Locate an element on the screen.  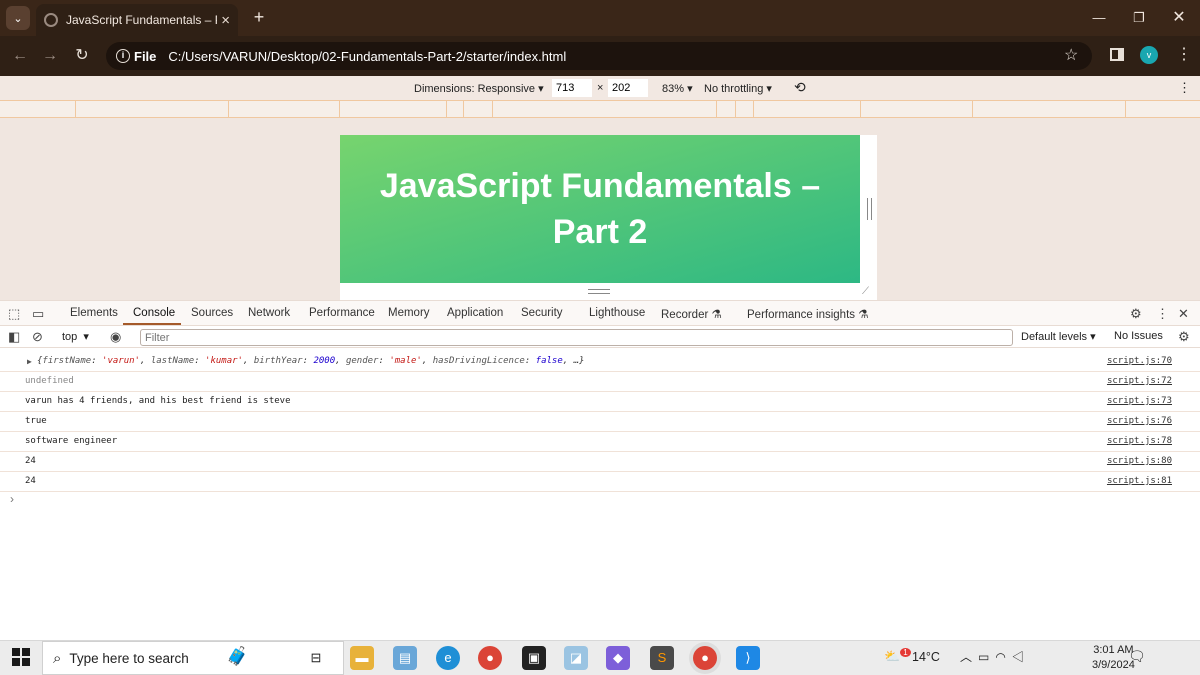
console-message: 24 is located at coordinates (30, 481).